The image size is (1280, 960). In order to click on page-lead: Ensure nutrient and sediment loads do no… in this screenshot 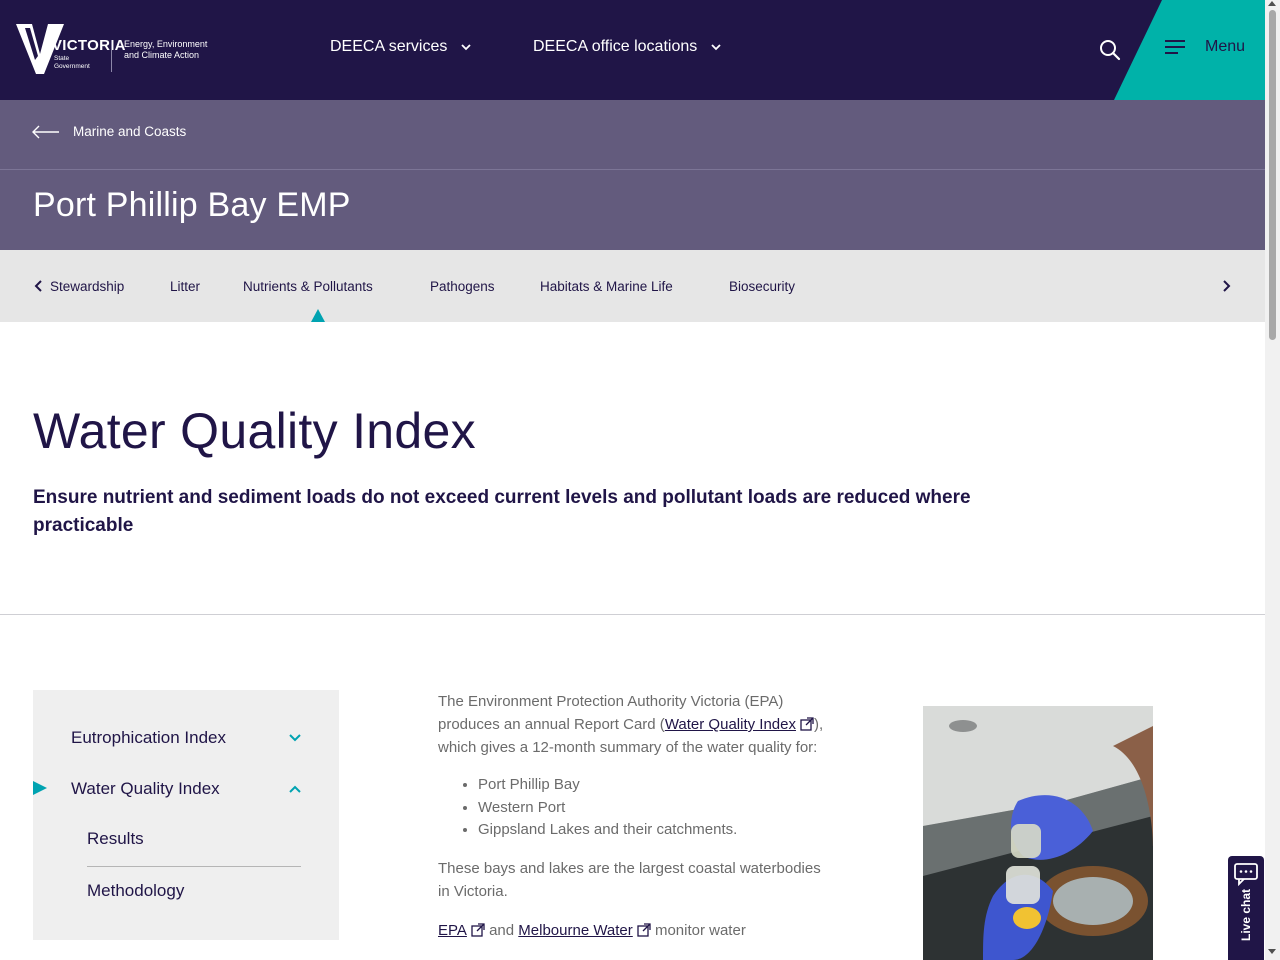, I will do `click(502, 511)`.